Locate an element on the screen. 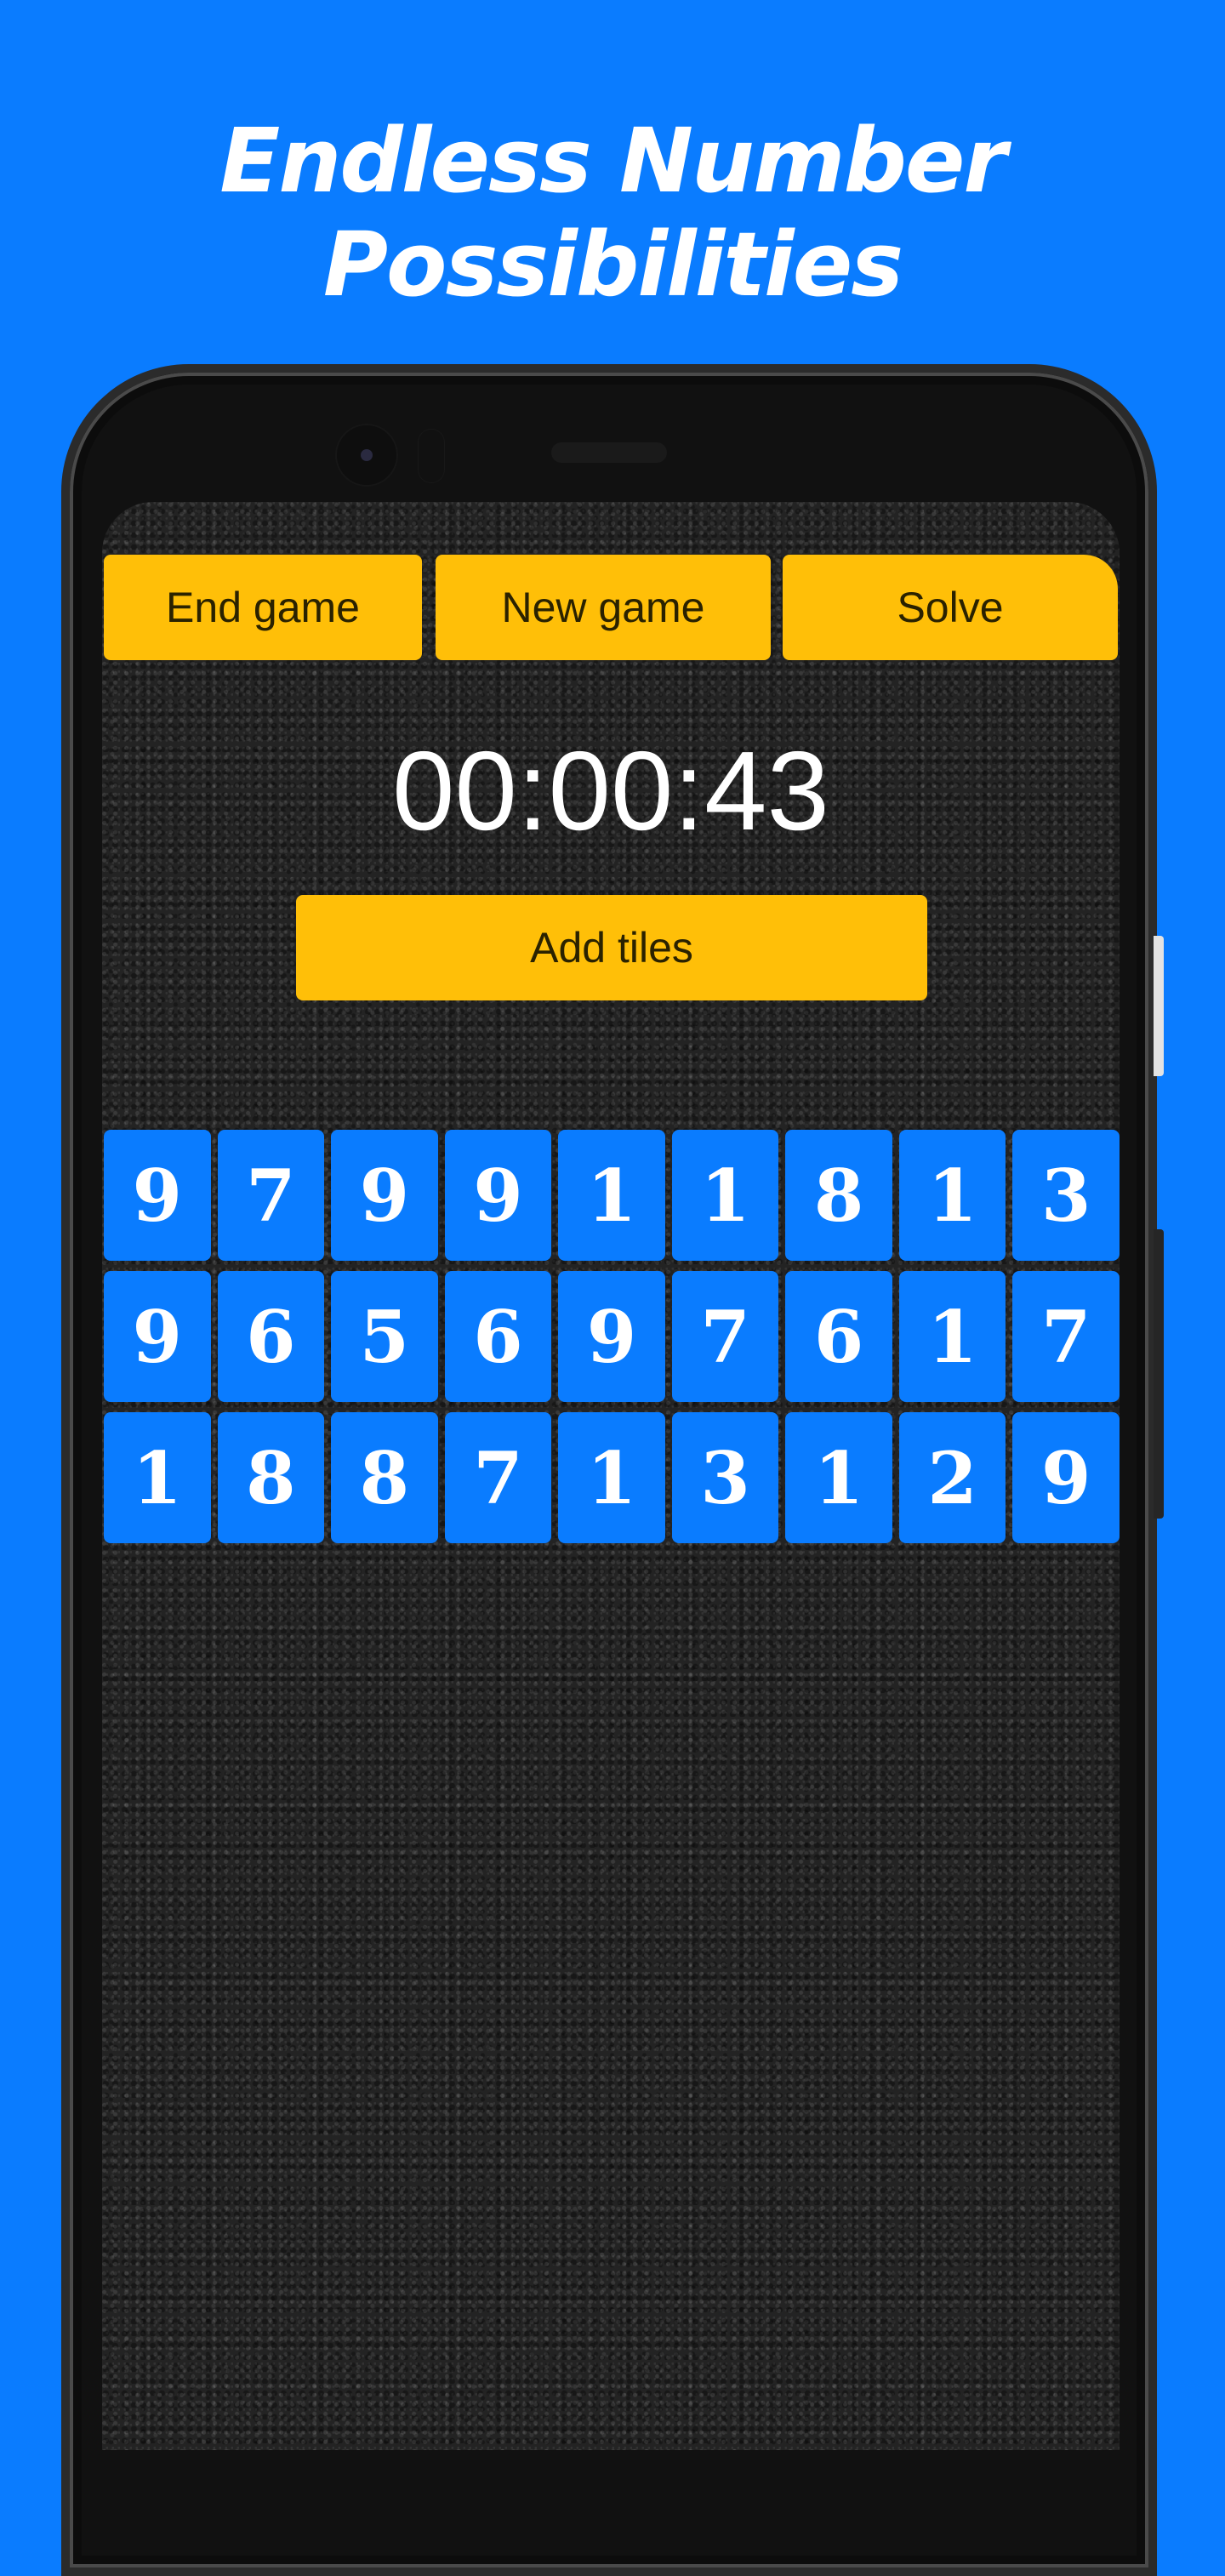  promo-headline-line-2: Possibilities is located at coordinates (613, 265).